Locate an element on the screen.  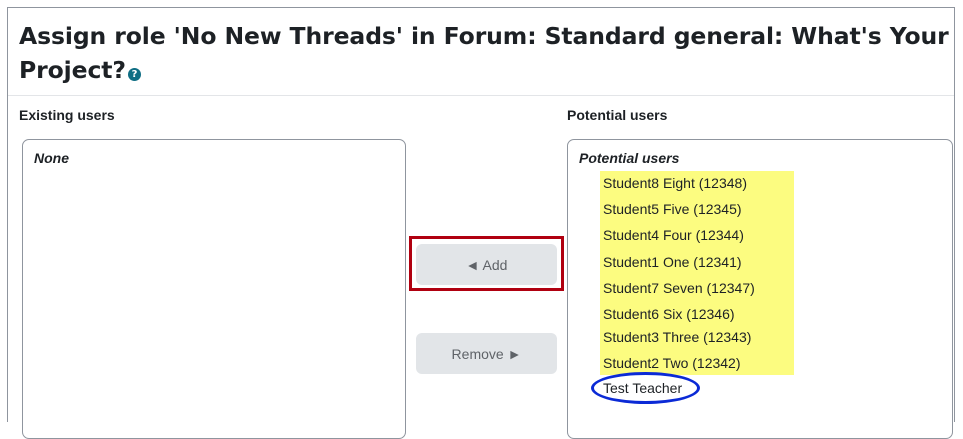
user-option: Student1 One (12341) is located at coordinates (672, 262).